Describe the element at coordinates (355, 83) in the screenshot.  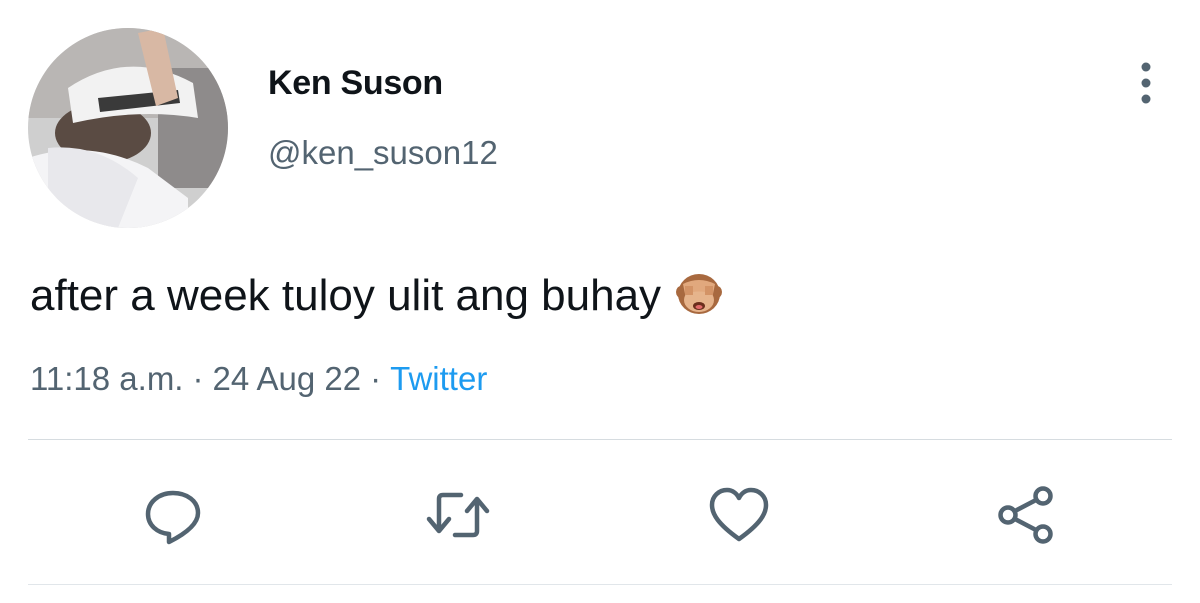
I see `display-name: Ken Suson` at that location.